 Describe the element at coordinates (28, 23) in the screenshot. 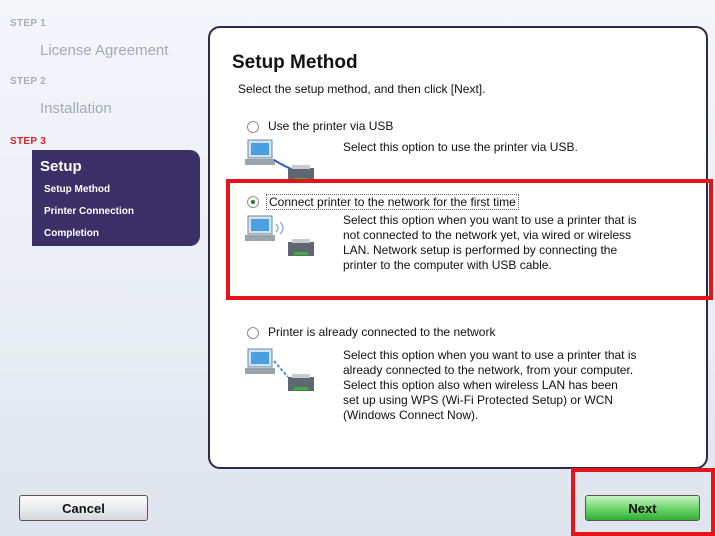

I see `step1-label: STEP 1` at that location.